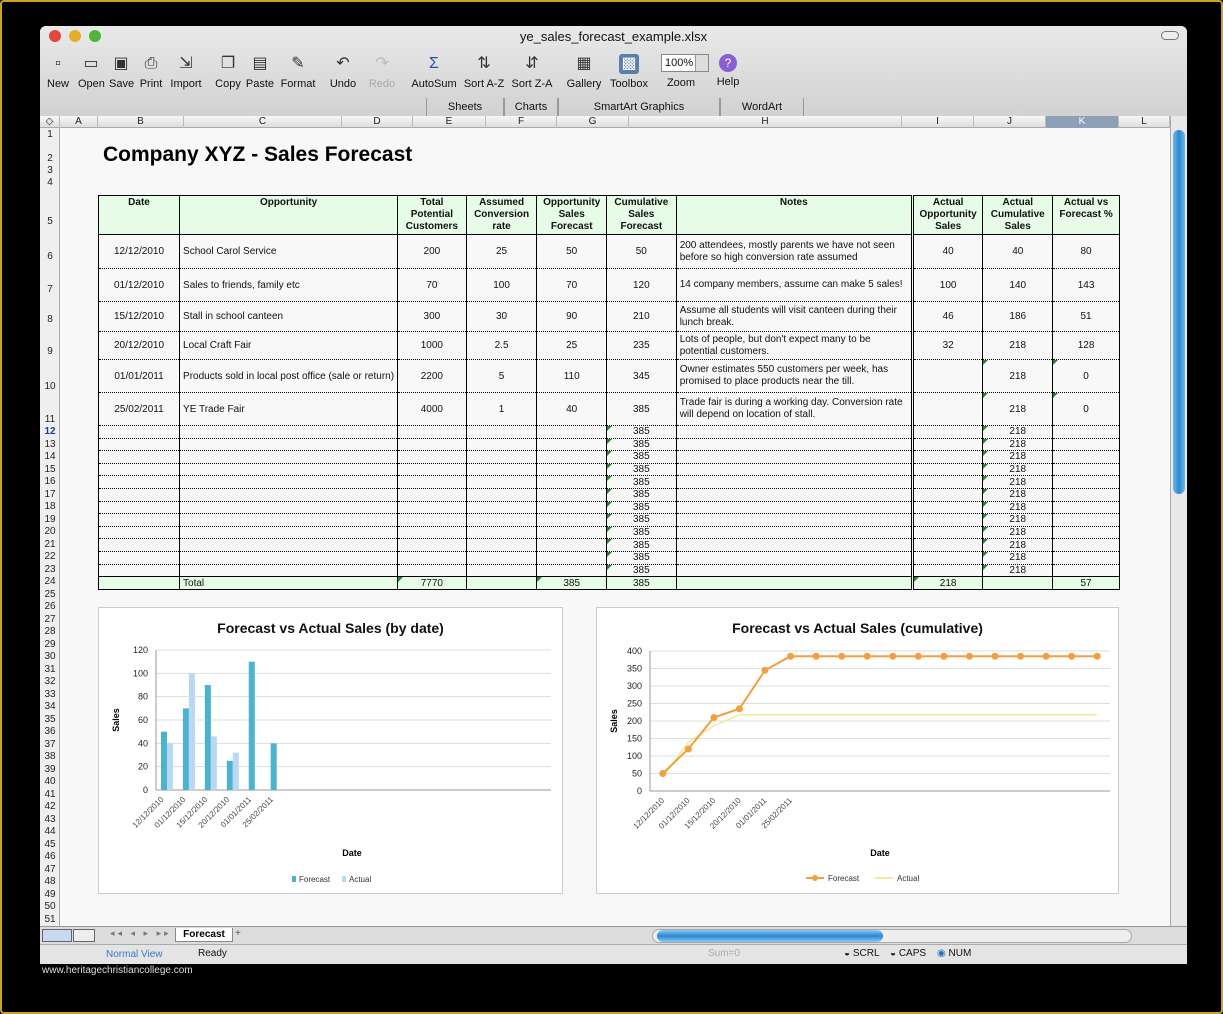 The height and width of the screenshot is (1014, 1223). I want to click on column-header-k: K, so click(1082, 122).